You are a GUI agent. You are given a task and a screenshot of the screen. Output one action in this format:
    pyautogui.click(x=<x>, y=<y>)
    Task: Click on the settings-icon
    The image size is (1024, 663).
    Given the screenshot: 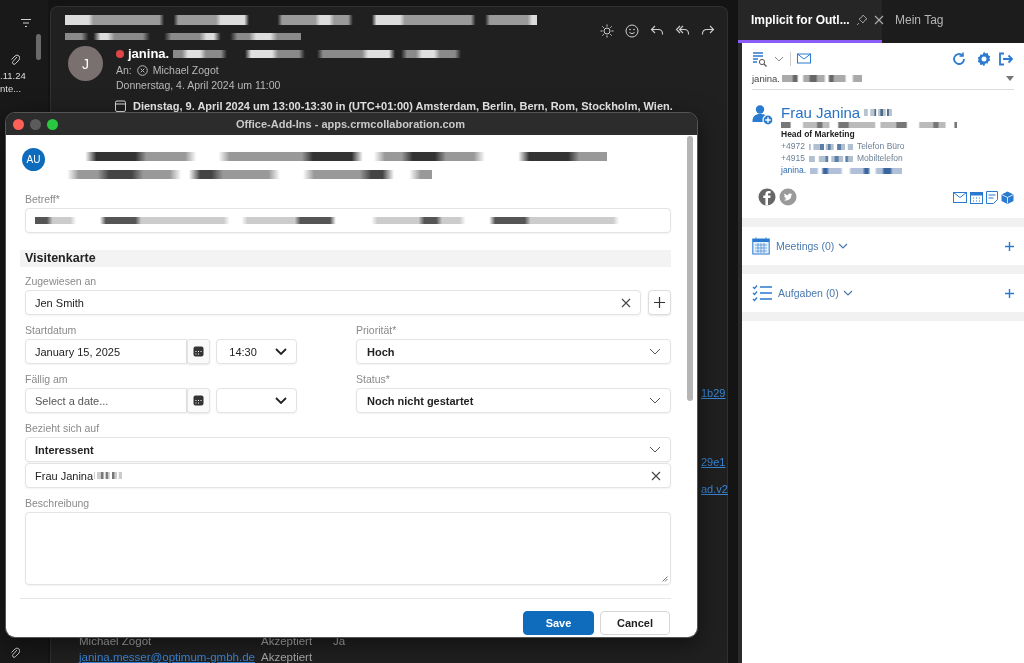 What is the action you would take?
    pyautogui.click(x=984, y=59)
    